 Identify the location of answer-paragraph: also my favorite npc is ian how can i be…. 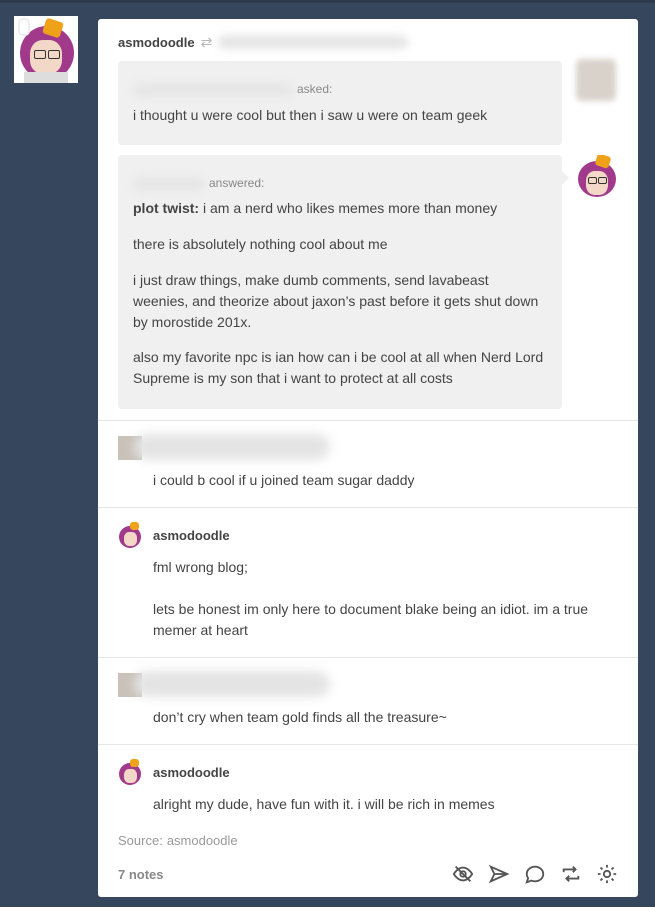
(338, 367).